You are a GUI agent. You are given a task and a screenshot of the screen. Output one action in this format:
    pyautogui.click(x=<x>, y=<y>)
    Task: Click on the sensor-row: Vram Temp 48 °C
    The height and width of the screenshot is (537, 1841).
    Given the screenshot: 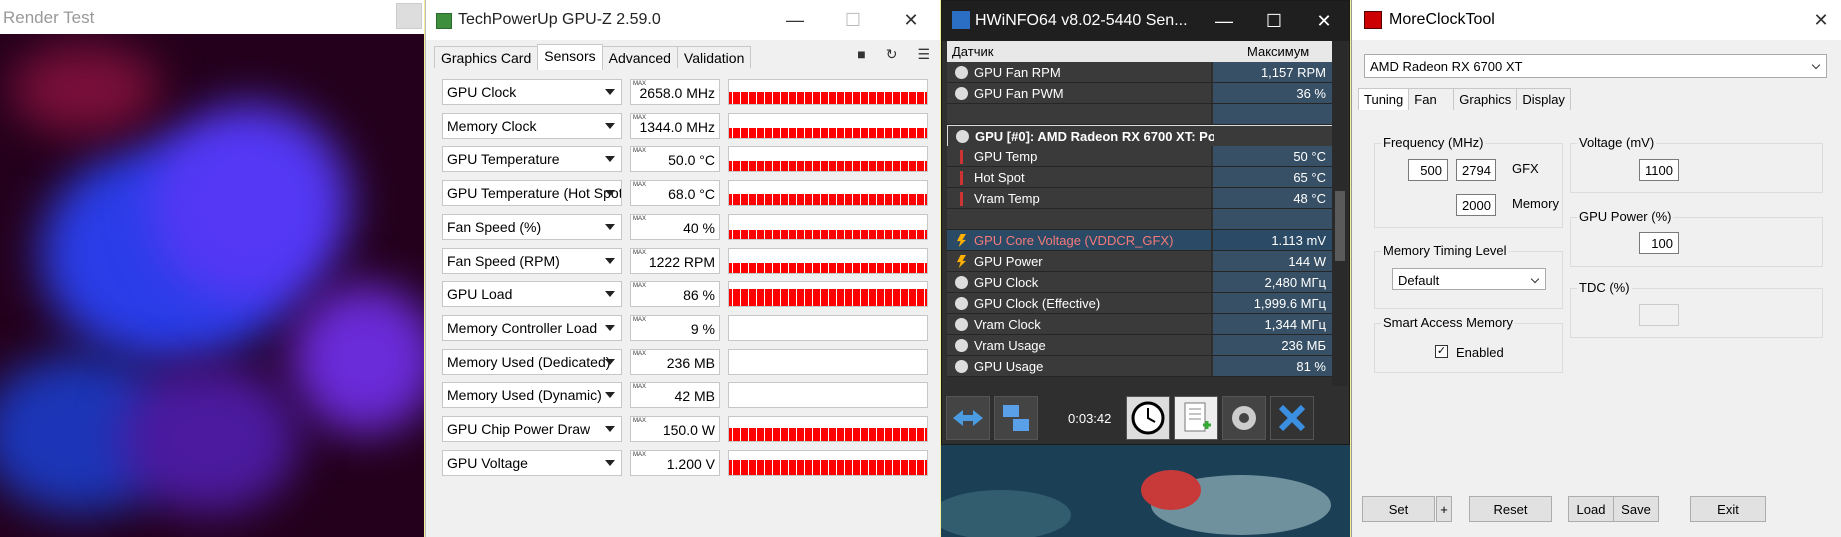 What is the action you would take?
    pyautogui.click(x=1139, y=198)
    